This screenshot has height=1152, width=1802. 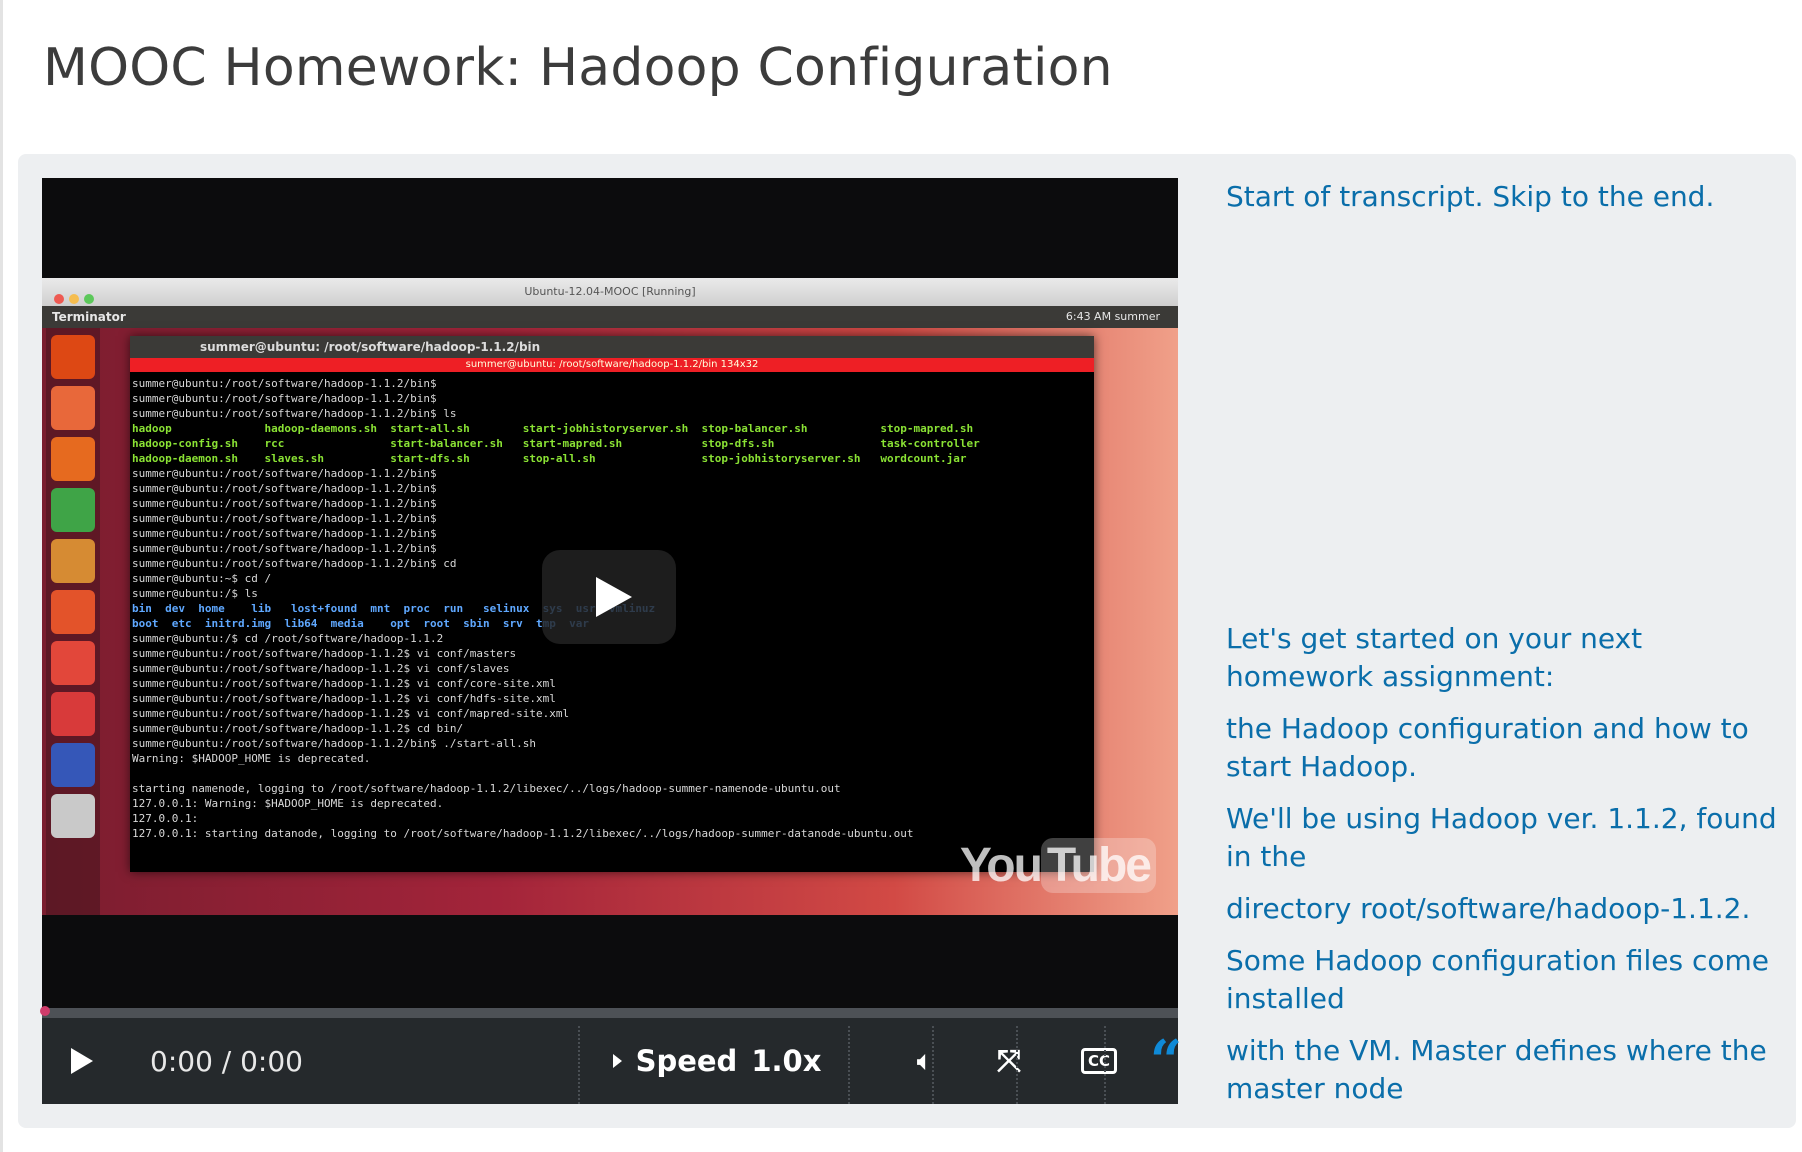 What do you see at coordinates (1009, 1061) in the screenshot?
I see `fullscreen-button: ⤧` at bounding box center [1009, 1061].